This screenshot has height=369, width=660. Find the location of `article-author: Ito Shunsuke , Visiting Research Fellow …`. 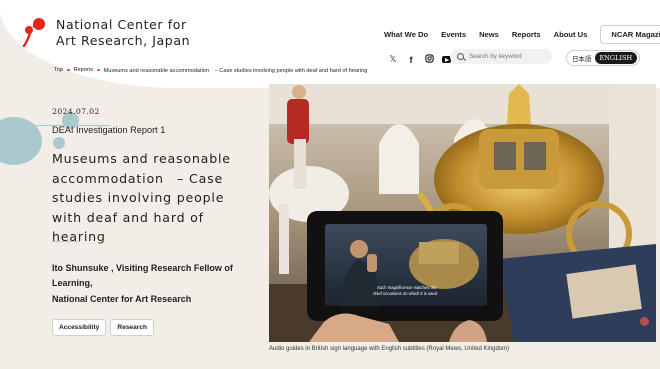

article-author: Ito Shunsuke , Visiting Research Fellow … is located at coordinates (157, 284).